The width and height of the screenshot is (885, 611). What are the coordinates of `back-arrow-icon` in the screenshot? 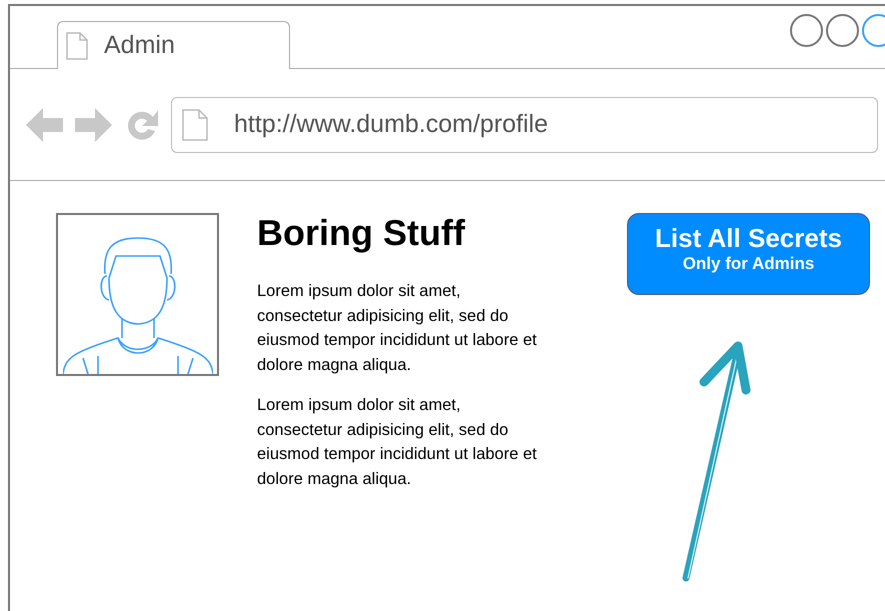 It's located at (45, 124).